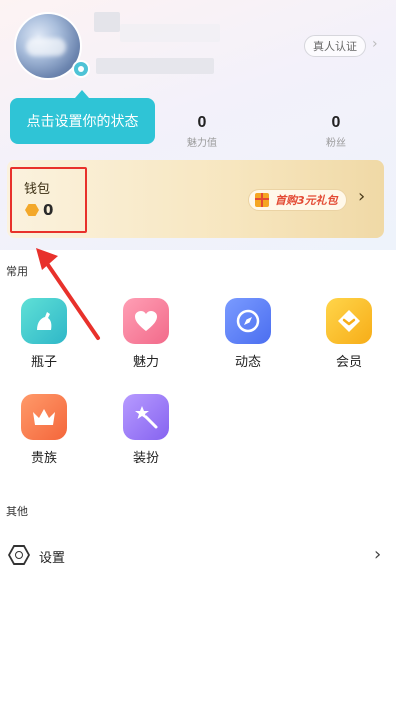  I want to click on magic-wand-icon, so click(146, 417).